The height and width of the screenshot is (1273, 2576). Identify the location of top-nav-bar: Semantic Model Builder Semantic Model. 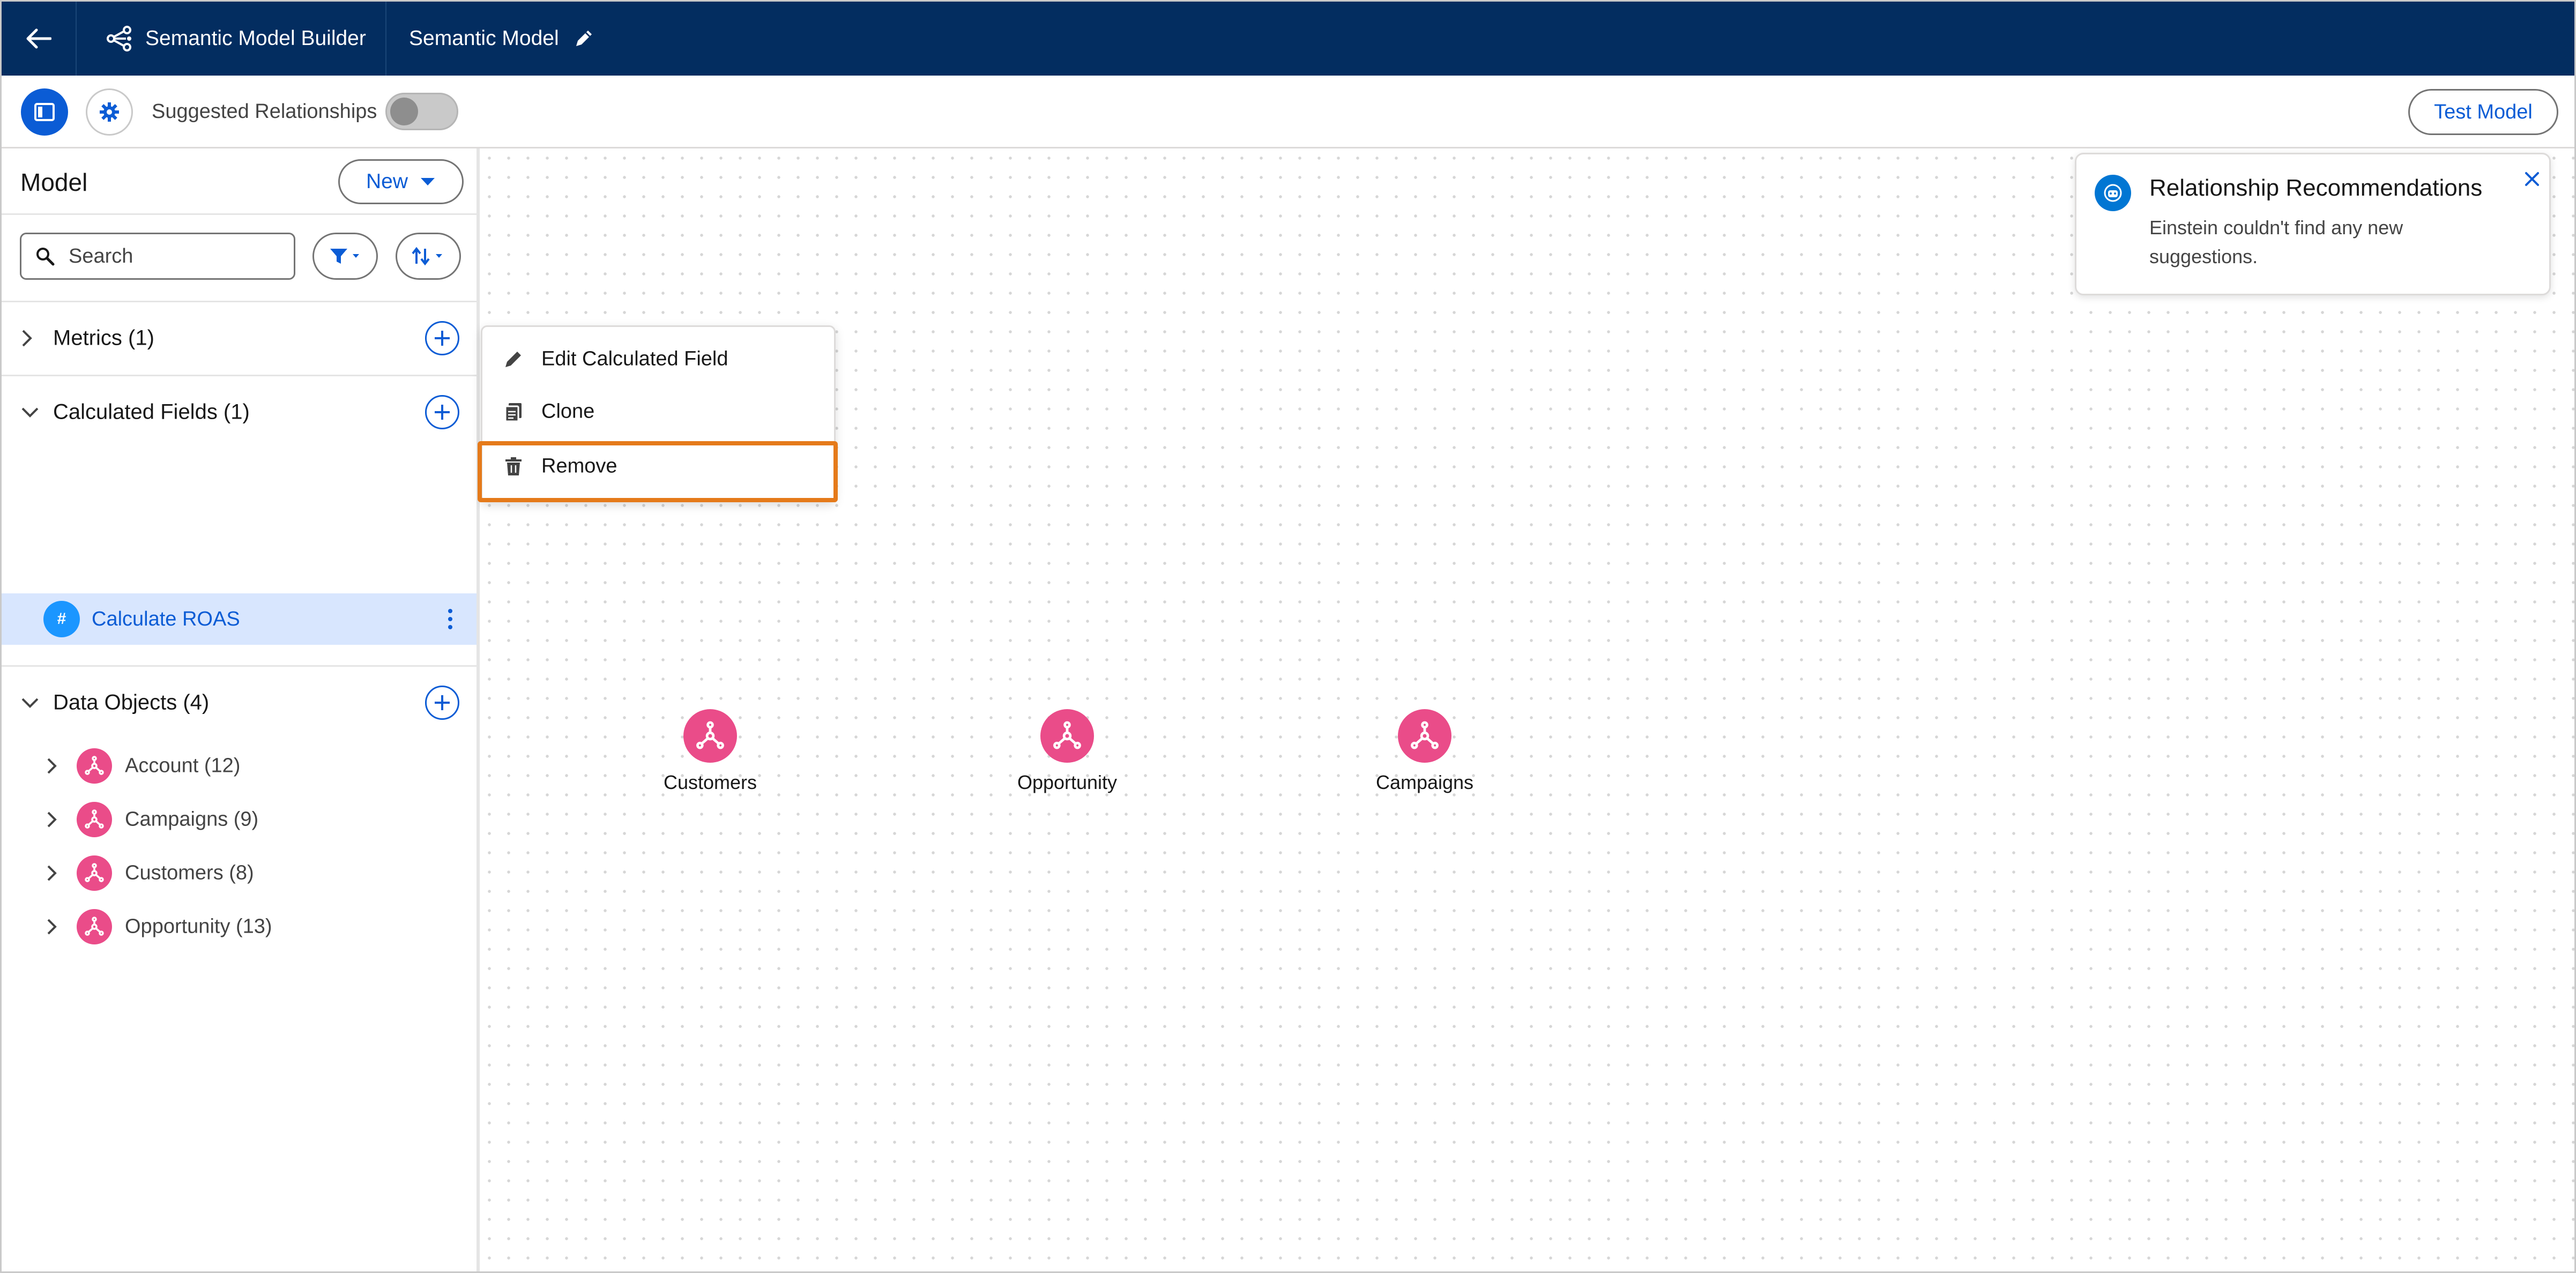
(1288, 39).